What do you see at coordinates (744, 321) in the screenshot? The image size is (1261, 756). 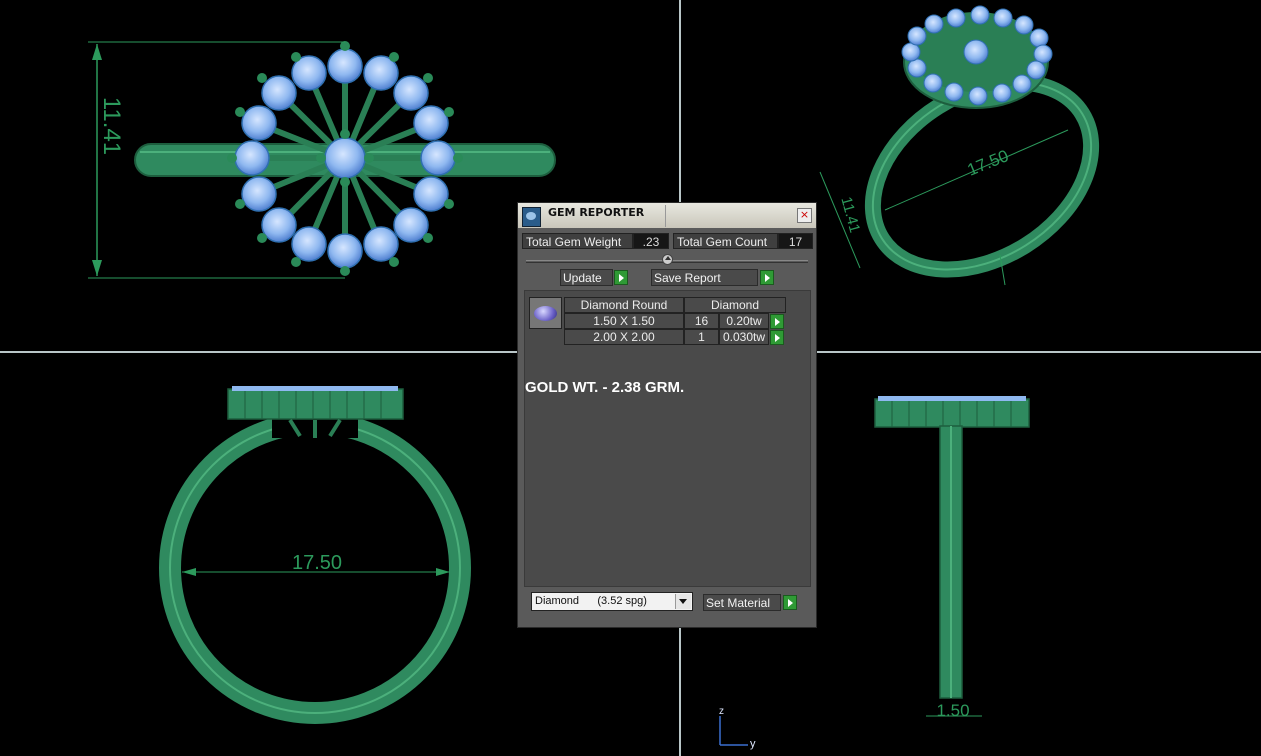 I see `table-row-weight: 0.20tw` at bounding box center [744, 321].